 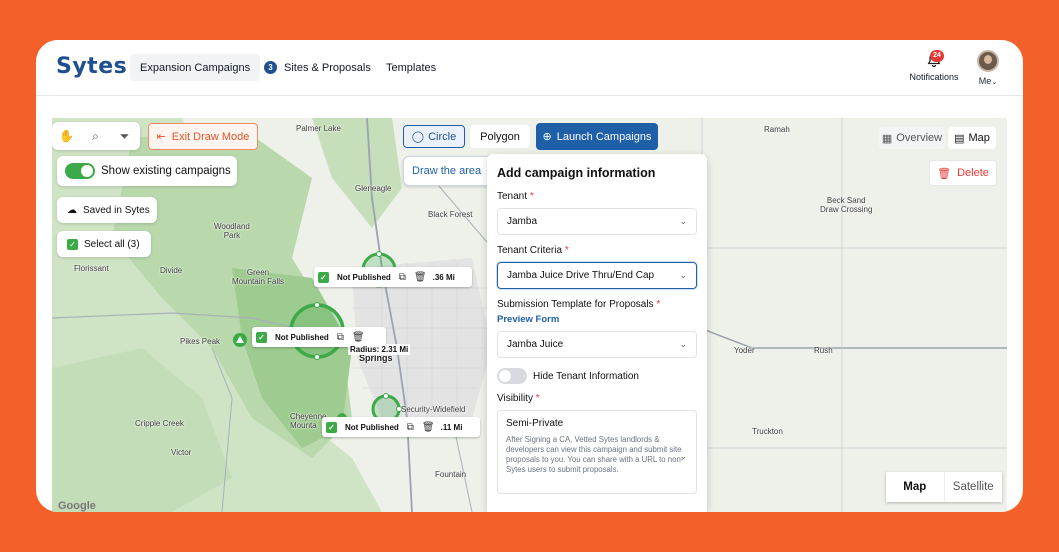 I want to click on tenant-criteria-label: Tenant Criteria *, so click(x=533, y=250).